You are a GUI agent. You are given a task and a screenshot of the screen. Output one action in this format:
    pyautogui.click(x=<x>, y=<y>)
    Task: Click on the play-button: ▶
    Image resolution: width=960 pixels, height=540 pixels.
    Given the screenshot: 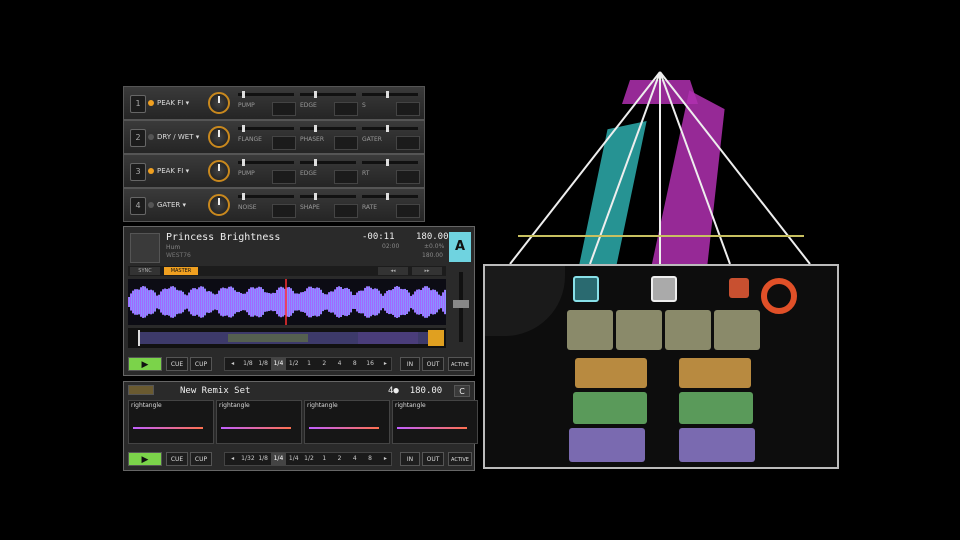 What is the action you would take?
    pyautogui.click(x=145, y=364)
    